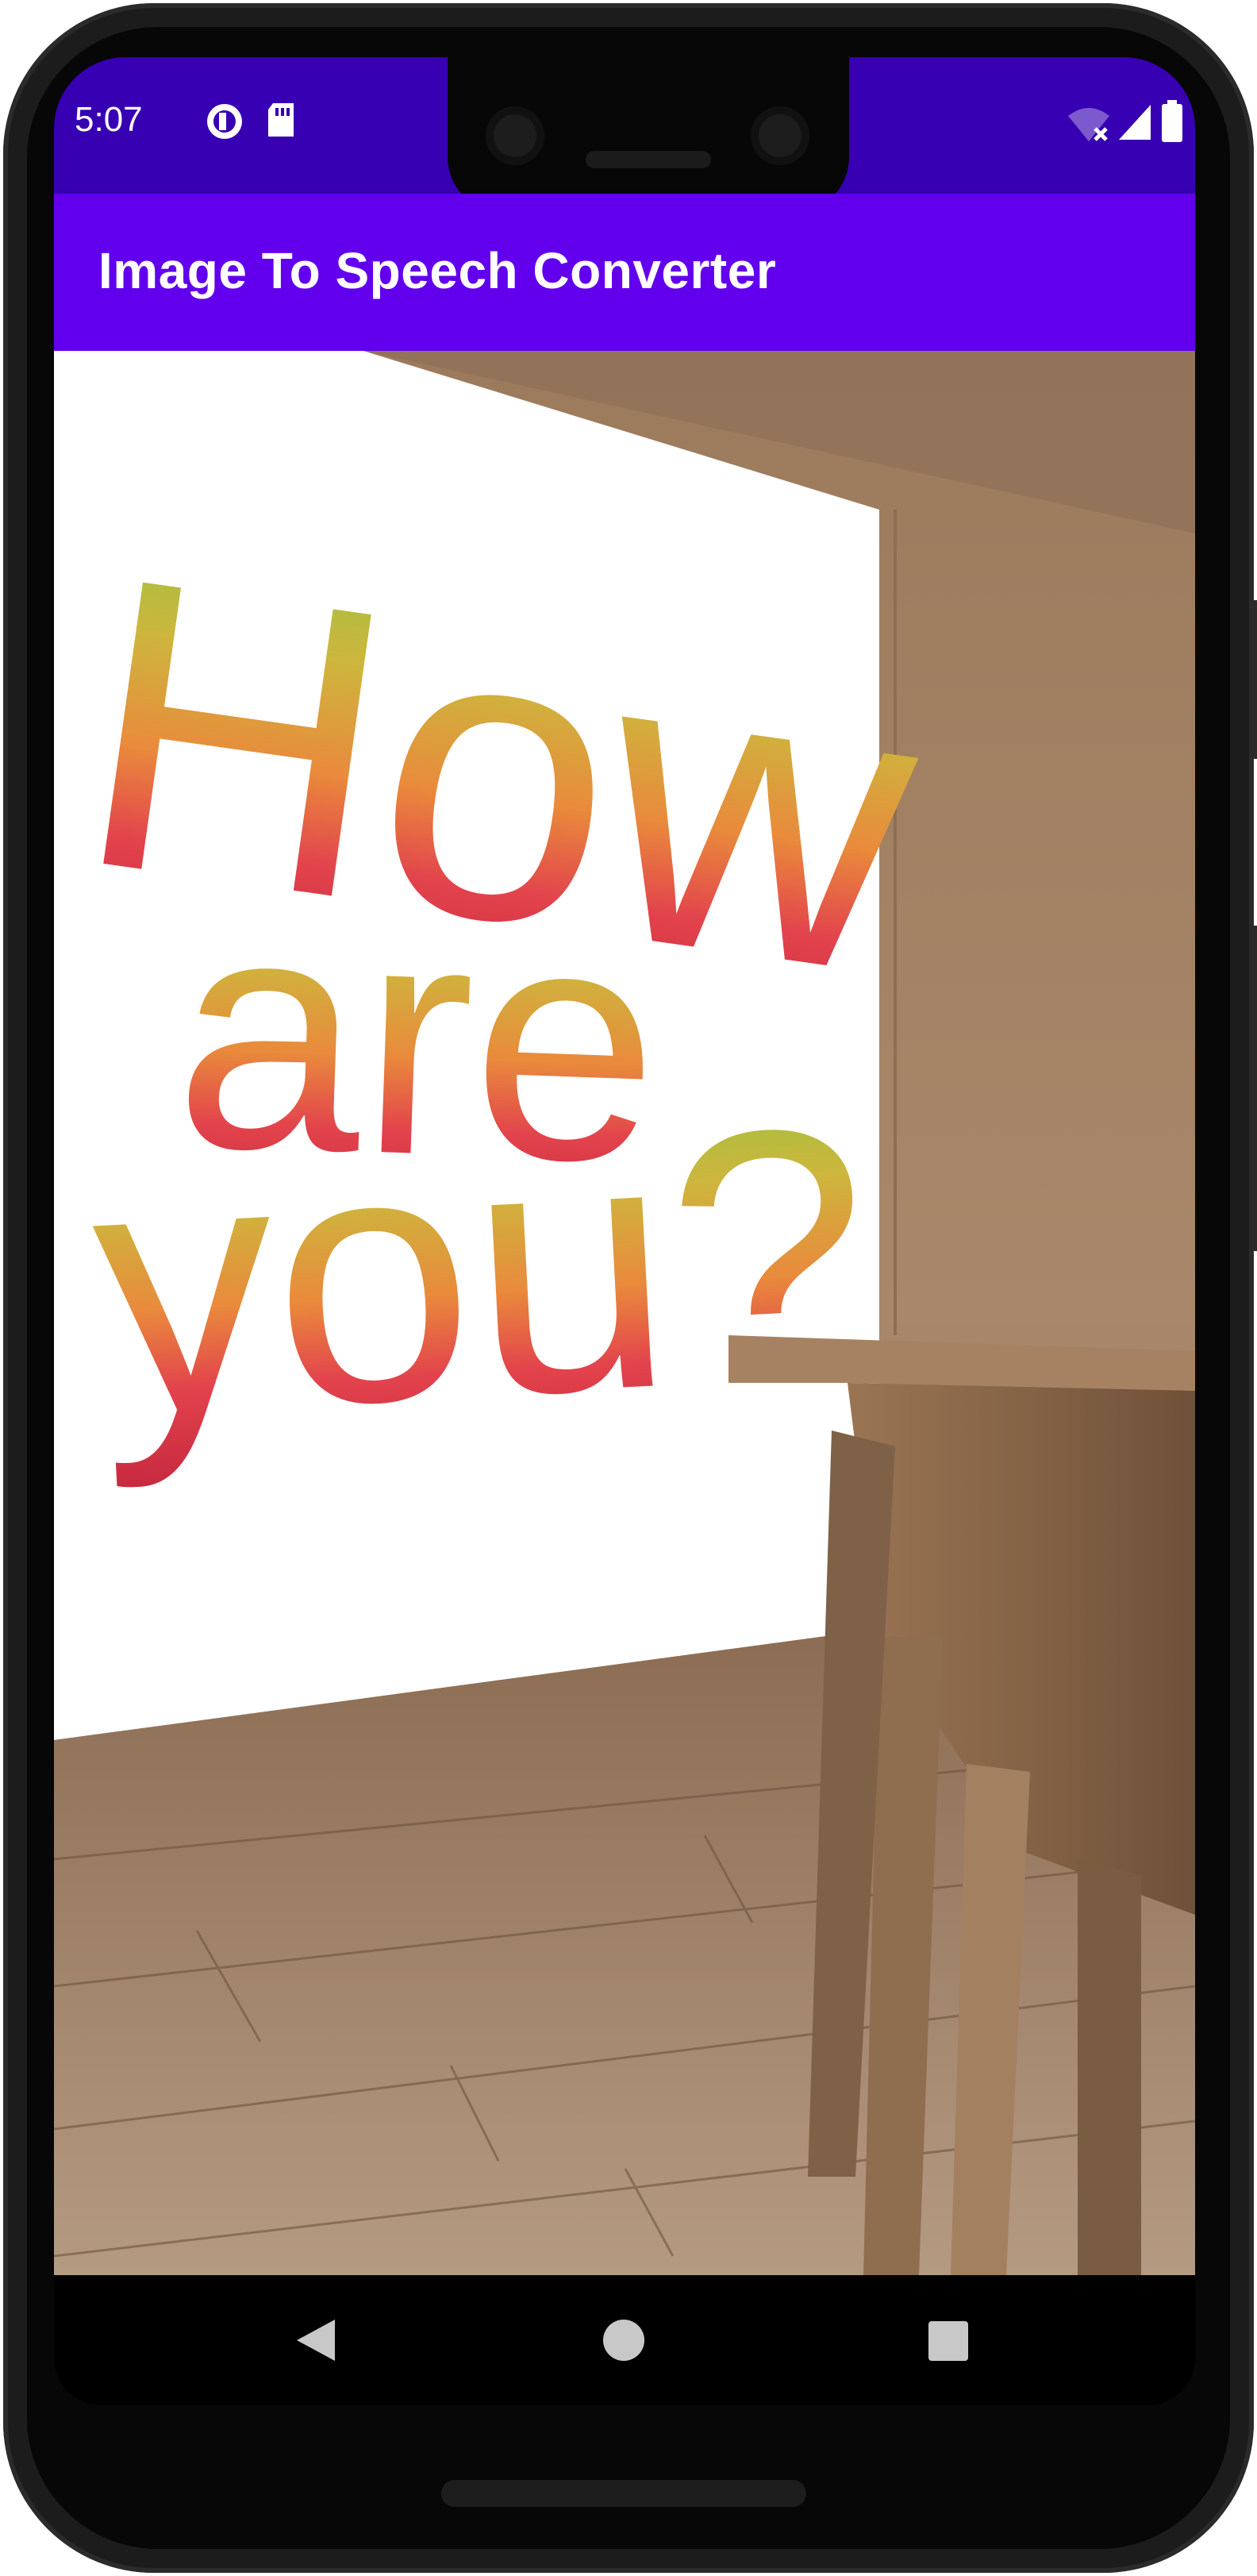 This screenshot has height=2576, width=1257. I want to click on back-icon, so click(316, 2340).